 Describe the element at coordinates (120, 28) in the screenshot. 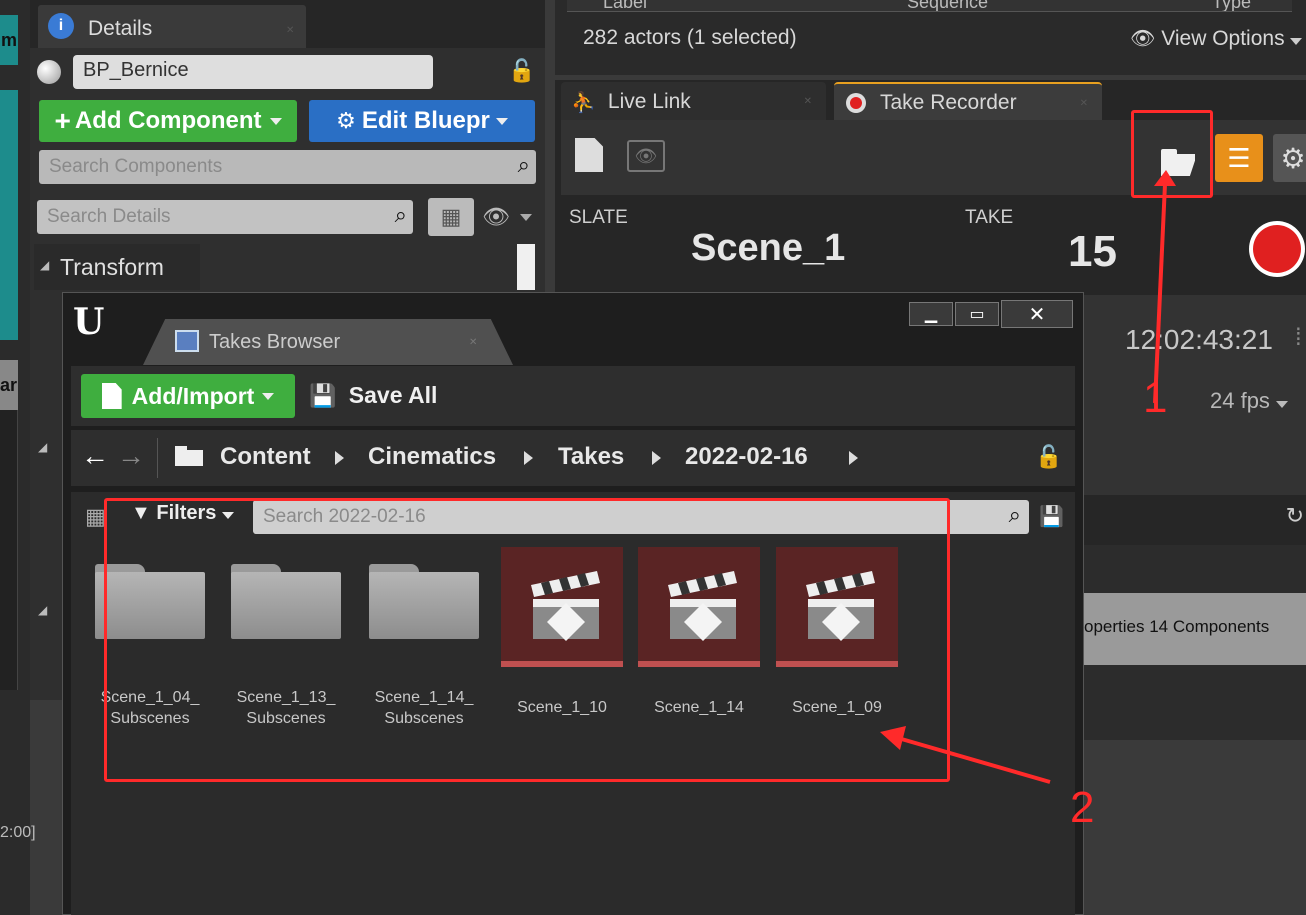

I see `details-tab-label: Details` at that location.